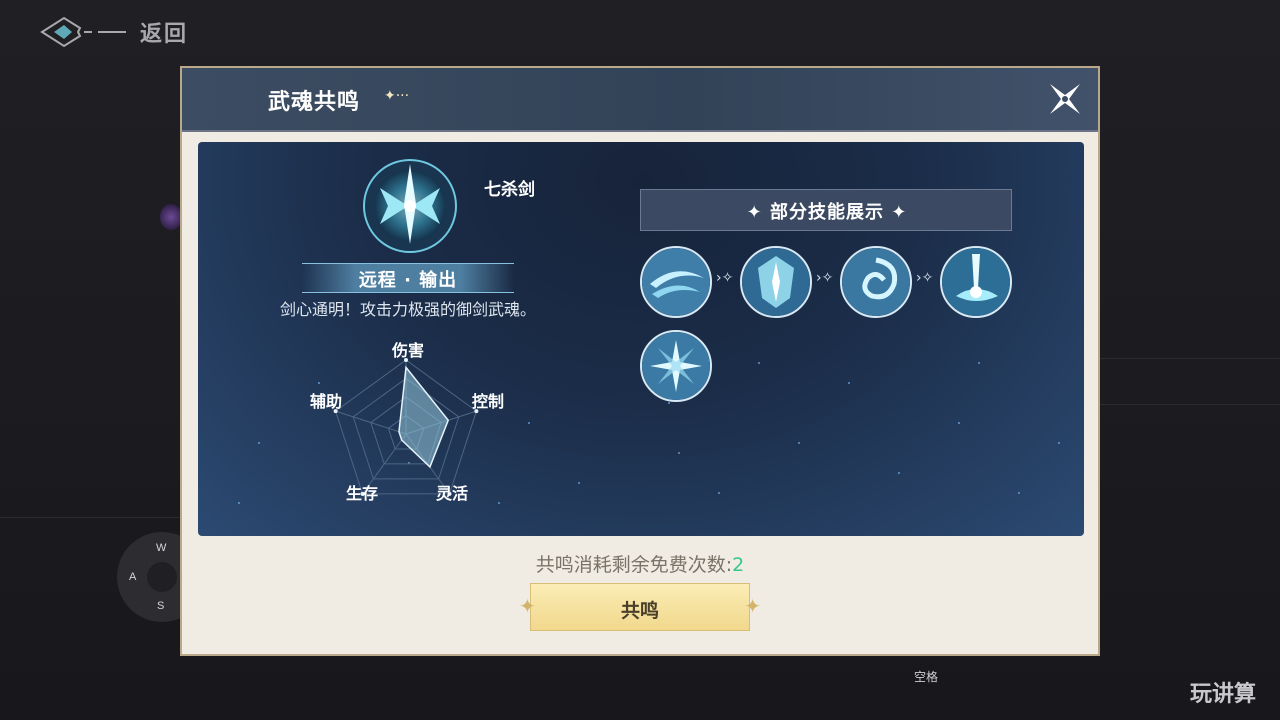 This screenshot has width=1280, height=720. What do you see at coordinates (640, 100) in the screenshot?
I see `dialog-header: 武魂共鸣 ✦···` at bounding box center [640, 100].